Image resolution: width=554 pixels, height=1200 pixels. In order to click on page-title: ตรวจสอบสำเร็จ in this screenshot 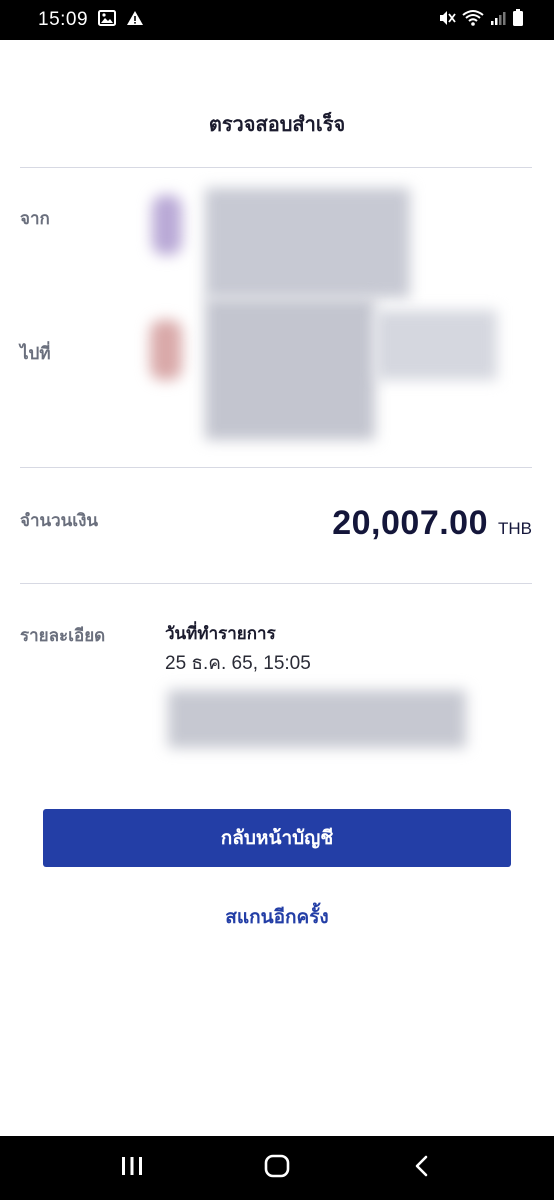, I will do `click(277, 124)`.